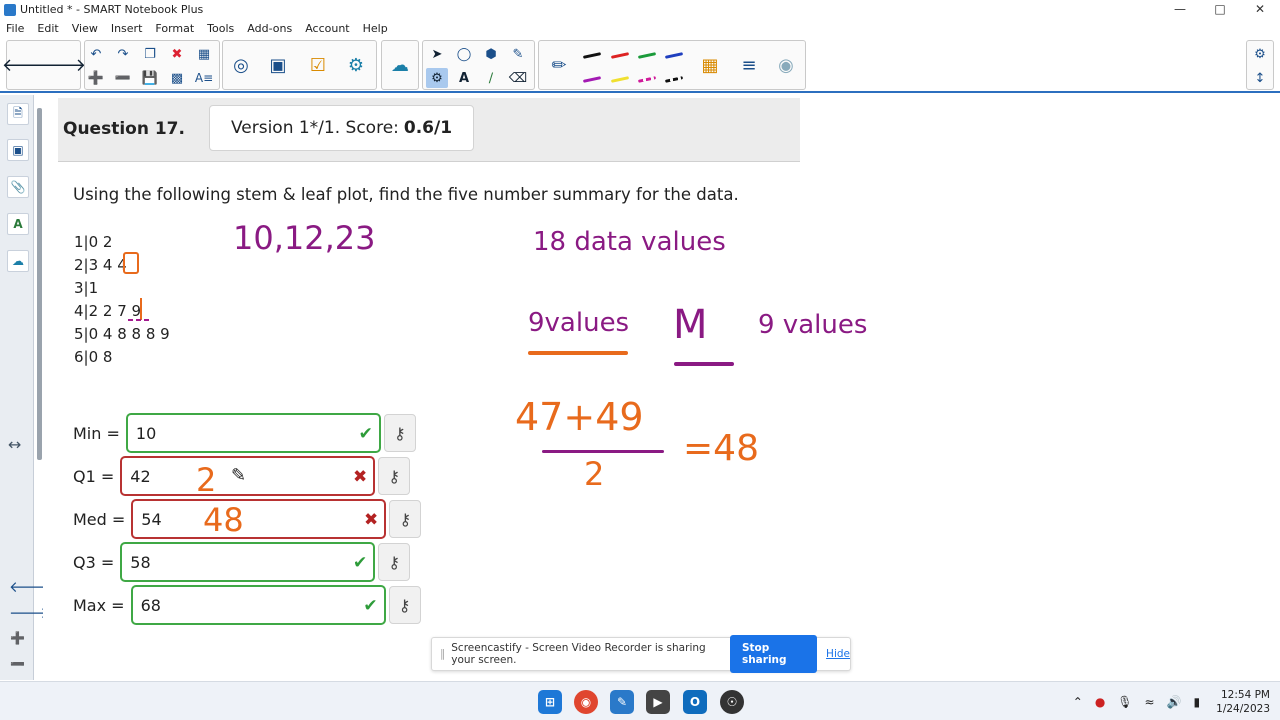 This screenshot has height=720, width=1280. Describe the element at coordinates (131, 263) in the screenshot. I see `ink-box-annotation` at that location.